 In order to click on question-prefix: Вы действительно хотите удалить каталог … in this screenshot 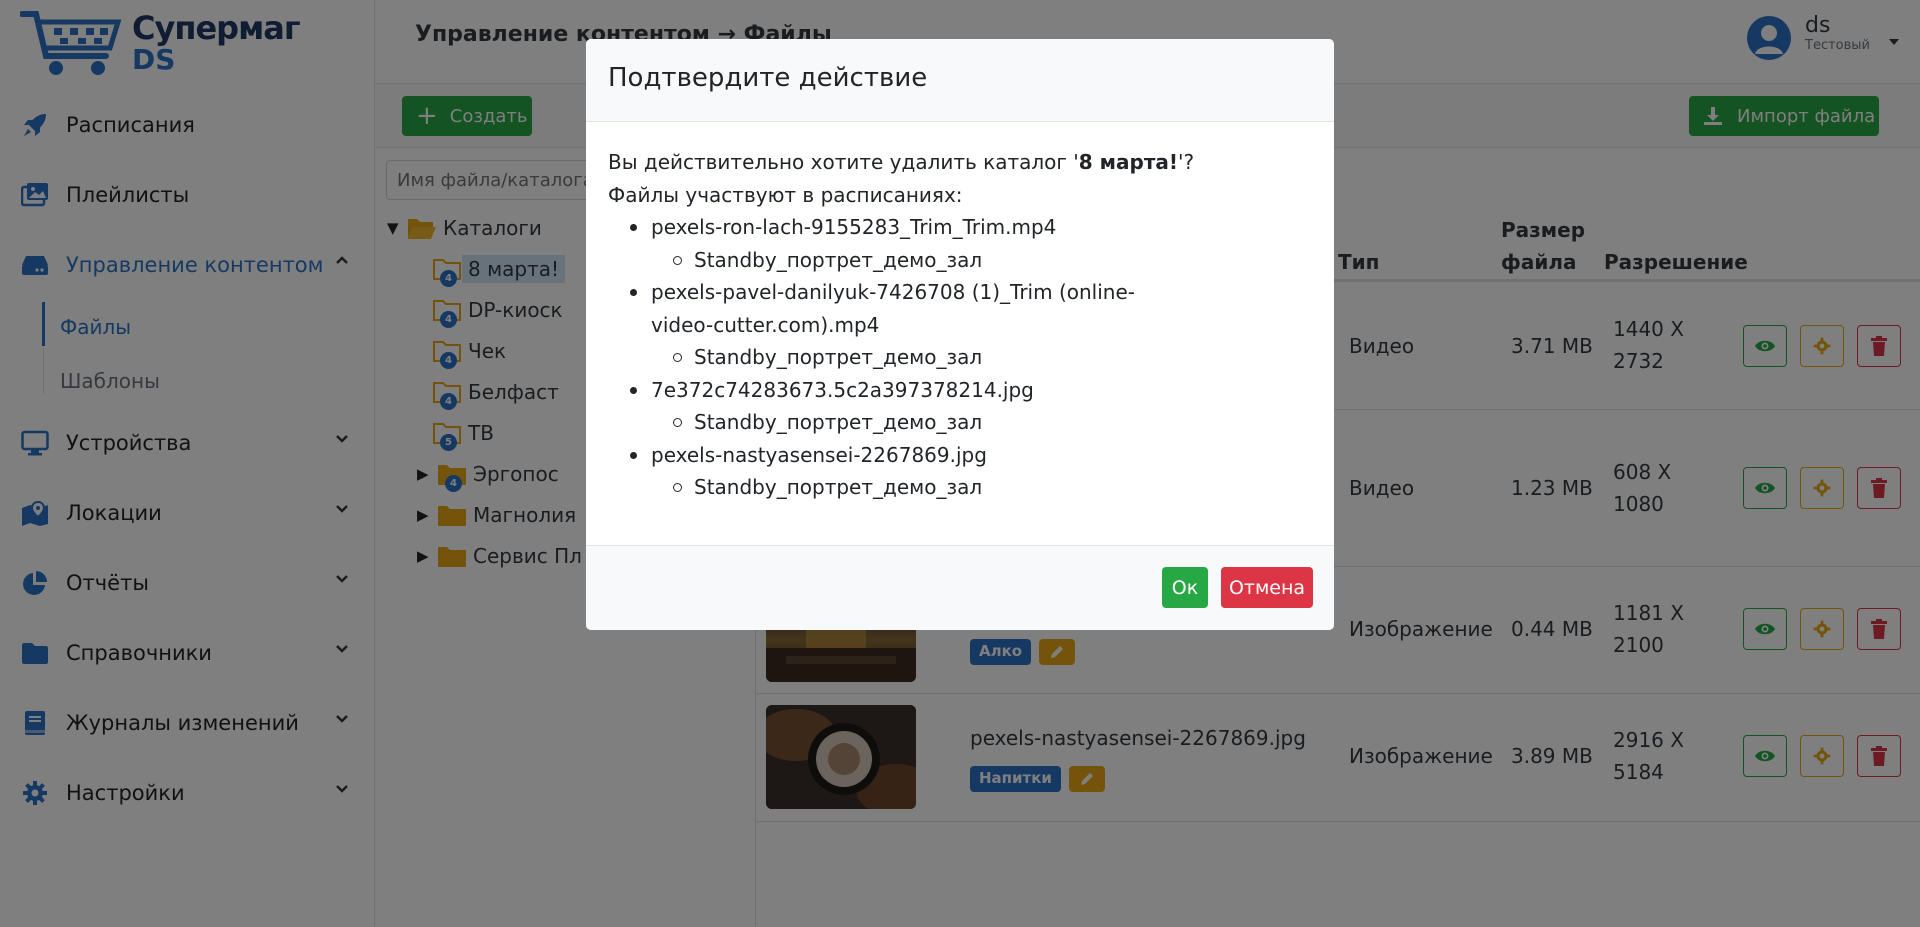, I will do `click(843, 162)`.